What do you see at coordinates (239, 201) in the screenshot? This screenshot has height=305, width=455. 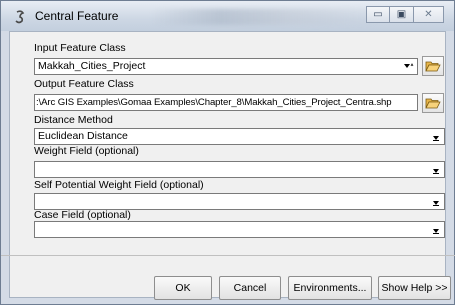 I see `self-potential-weight-field-select` at bounding box center [239, 201].